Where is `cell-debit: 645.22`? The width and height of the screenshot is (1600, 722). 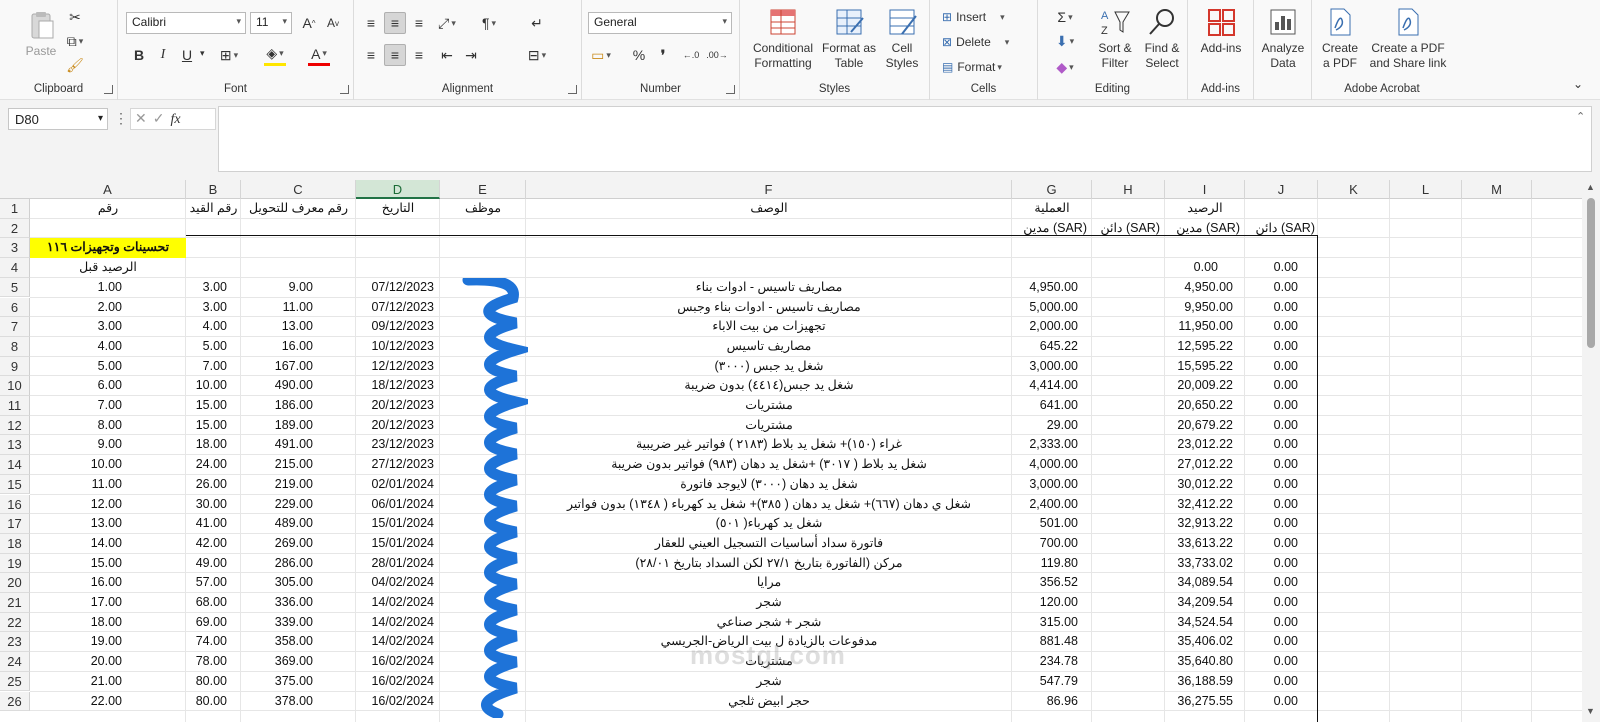 cell-debit: 645.22 is located at coordinates (1045, 347).